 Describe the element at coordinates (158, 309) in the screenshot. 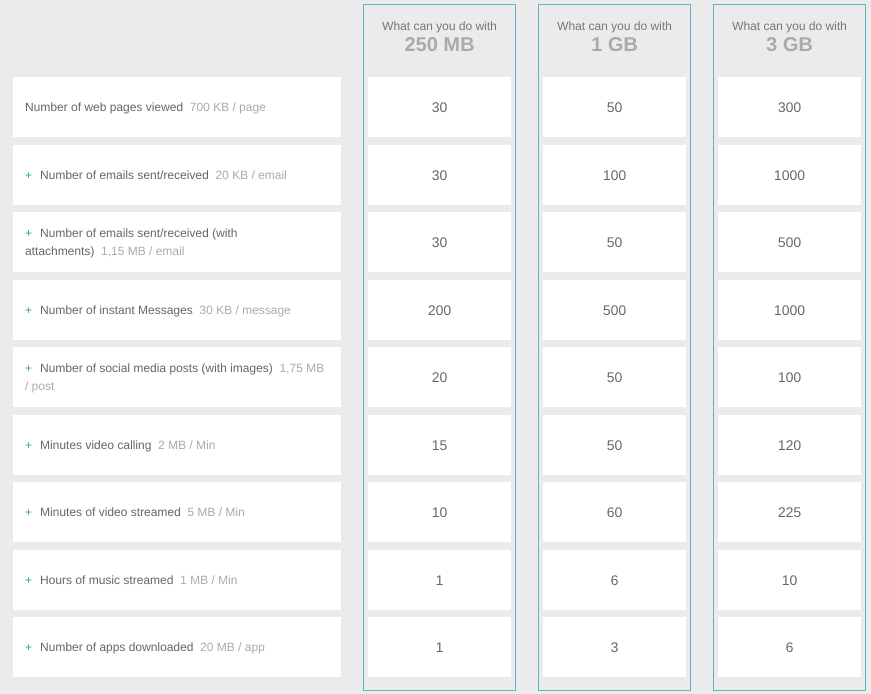

I see `row-label: + Number of instant Messages 30 KB / message` at that location.